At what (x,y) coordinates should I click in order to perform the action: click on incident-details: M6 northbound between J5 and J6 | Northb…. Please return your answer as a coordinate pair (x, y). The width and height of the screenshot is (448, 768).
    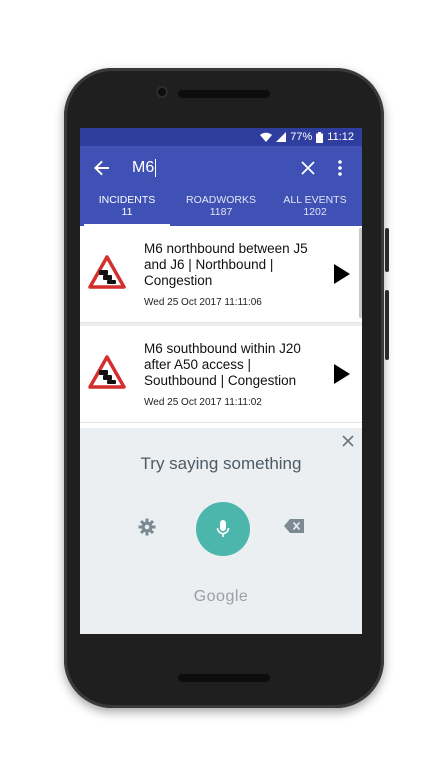
    Looking at the image, I should click on (233, 274).